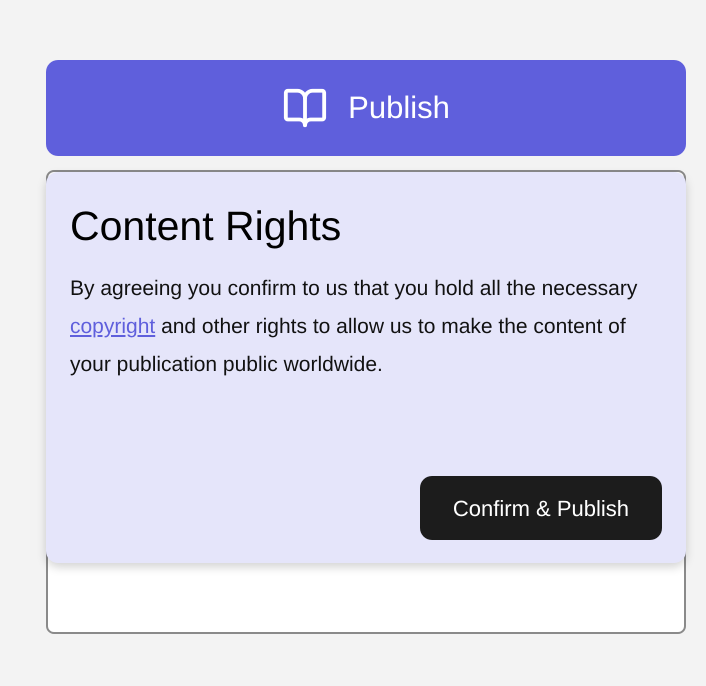 The height and width of the screenshot is (686, 706). Describe the element at coordinates (206, 226) in the screenshot. I see `popover-title: Content Rights` at that location.